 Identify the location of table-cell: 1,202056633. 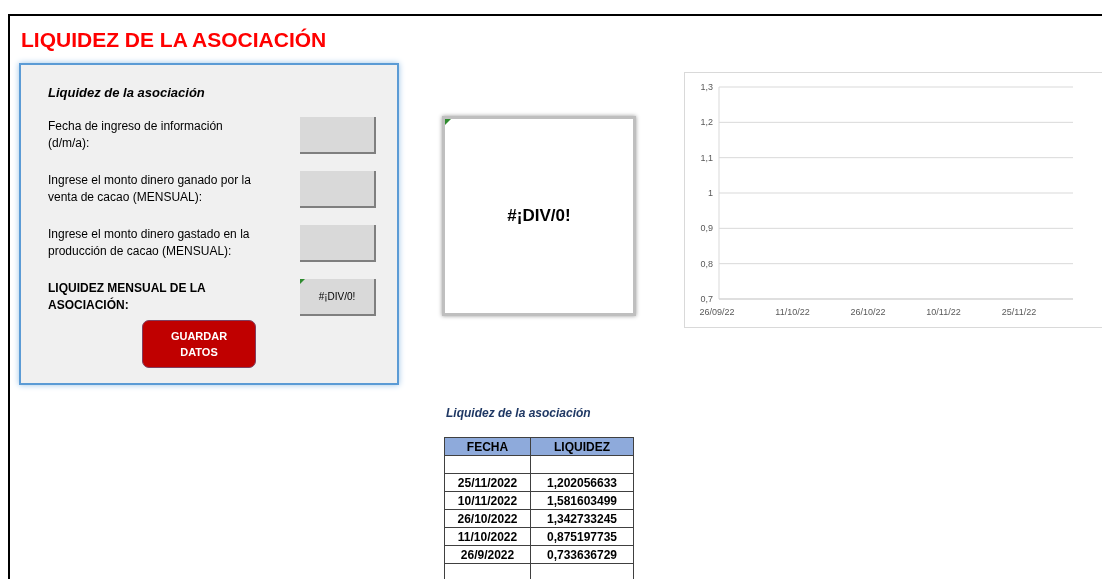
(582, 482).